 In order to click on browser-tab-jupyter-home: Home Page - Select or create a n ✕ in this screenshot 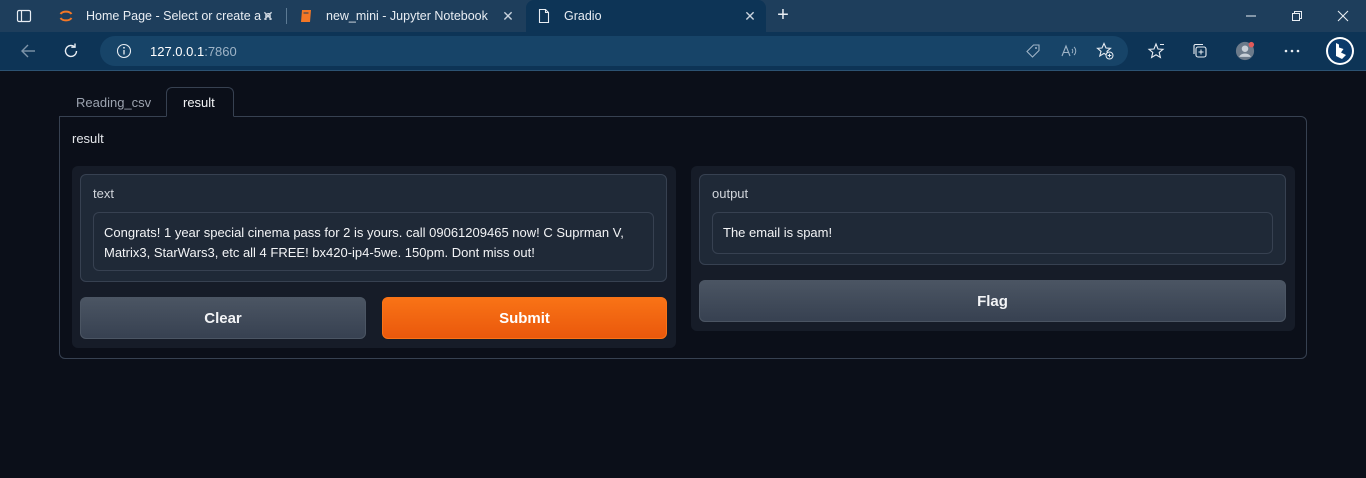, I will do `click(166, 16)`.